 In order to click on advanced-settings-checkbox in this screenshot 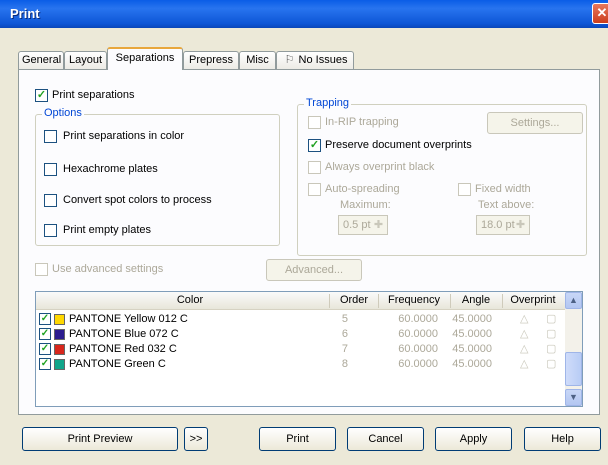, I will do `click(41, 269)`.